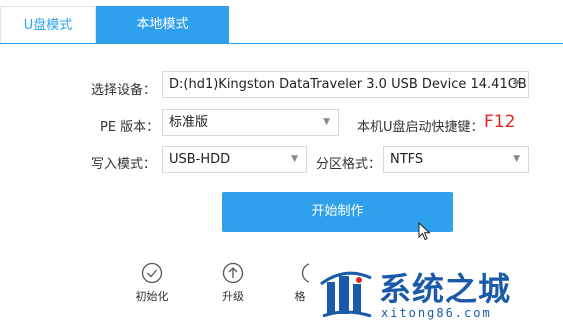  What do you see at coordinates (124, 164) in the screenshot?
I see `write-mode-label: 写入模式：` at bounding box center [124, 164].